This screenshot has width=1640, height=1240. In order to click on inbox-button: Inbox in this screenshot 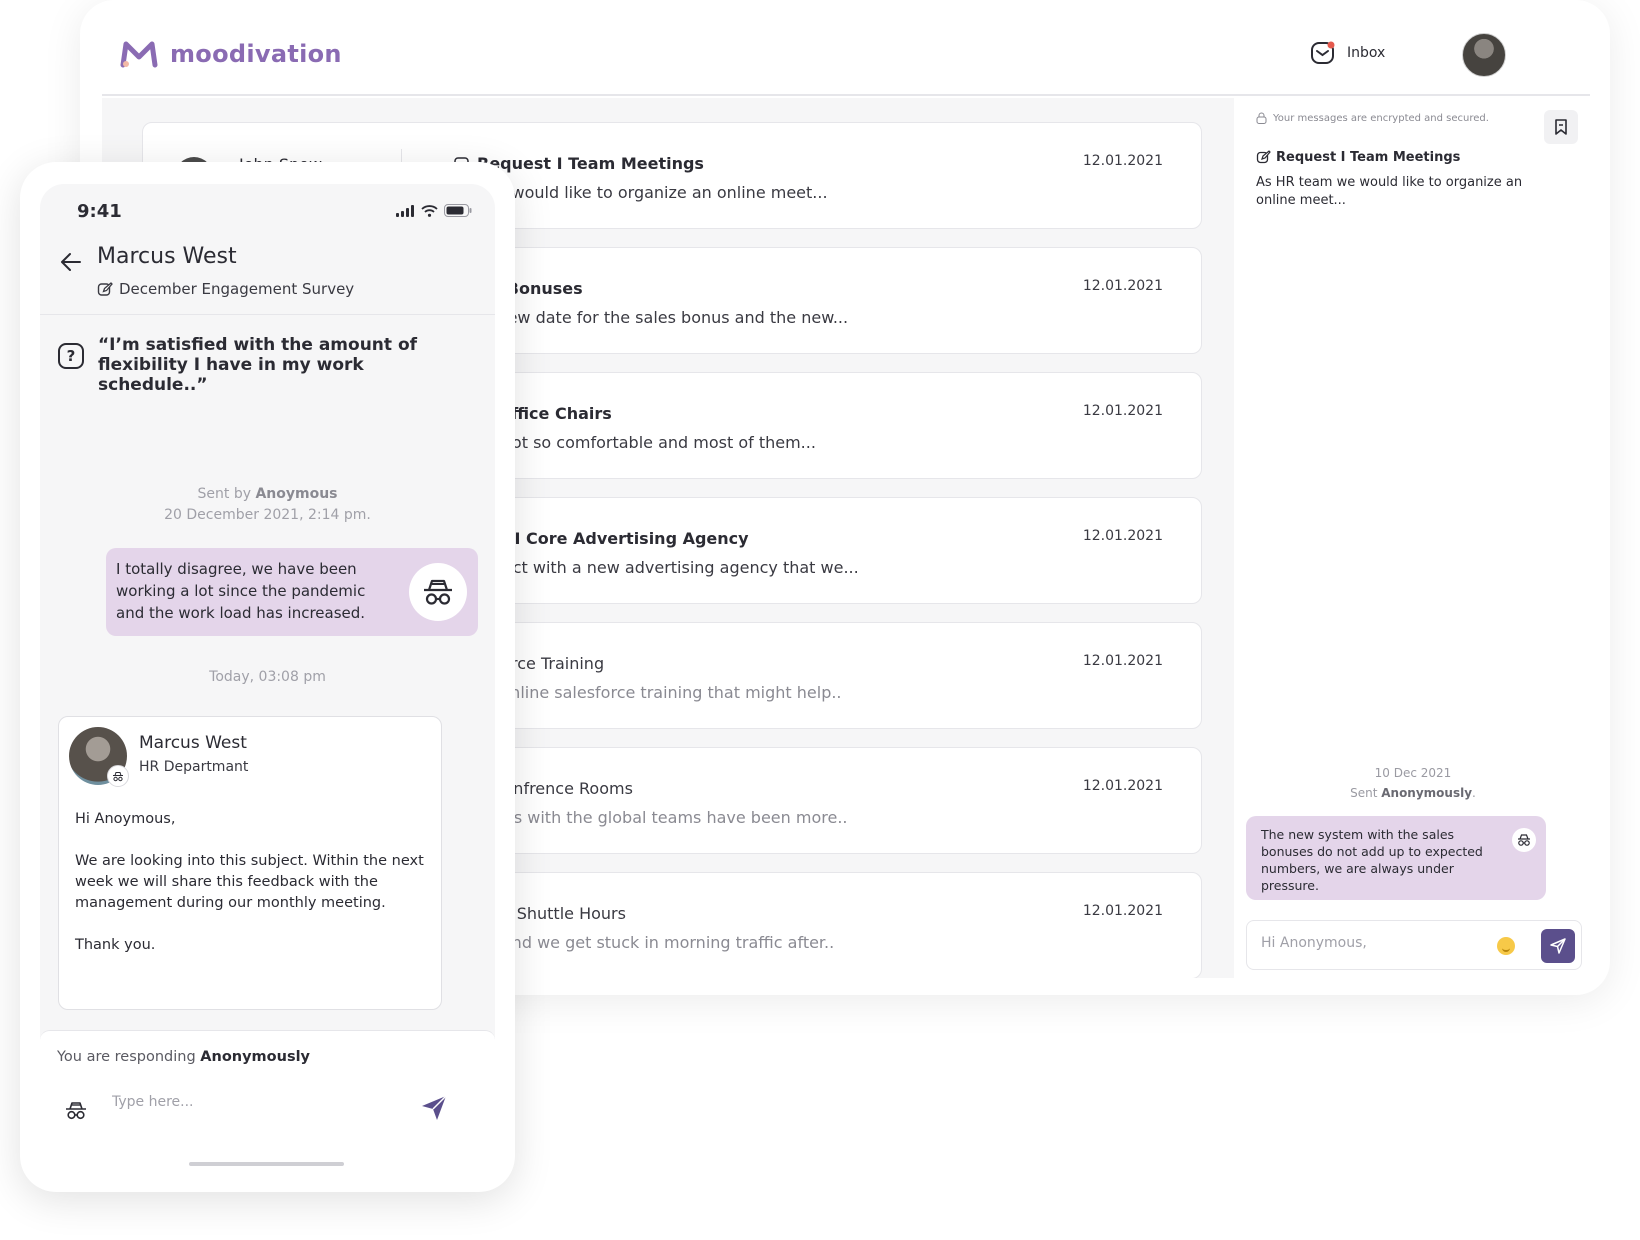, I will do `click(1347, 53)`.